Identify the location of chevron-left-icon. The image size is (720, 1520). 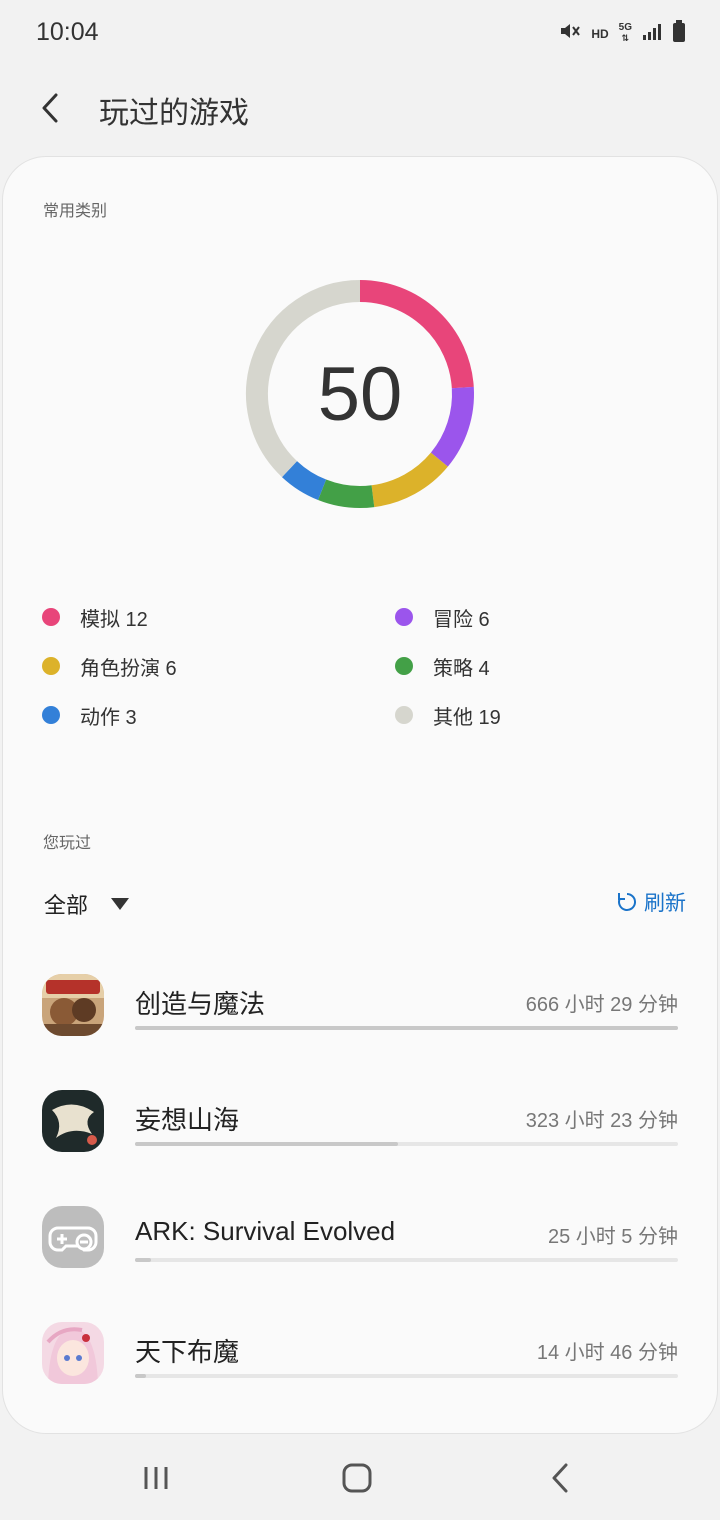
(50, 108).